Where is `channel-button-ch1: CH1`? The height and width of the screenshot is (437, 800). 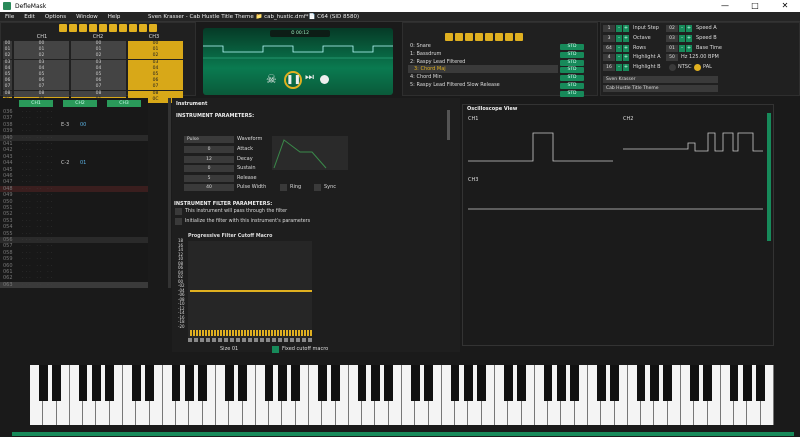 channel-button-ch1: CH1 is located at coordinates (36, 103).